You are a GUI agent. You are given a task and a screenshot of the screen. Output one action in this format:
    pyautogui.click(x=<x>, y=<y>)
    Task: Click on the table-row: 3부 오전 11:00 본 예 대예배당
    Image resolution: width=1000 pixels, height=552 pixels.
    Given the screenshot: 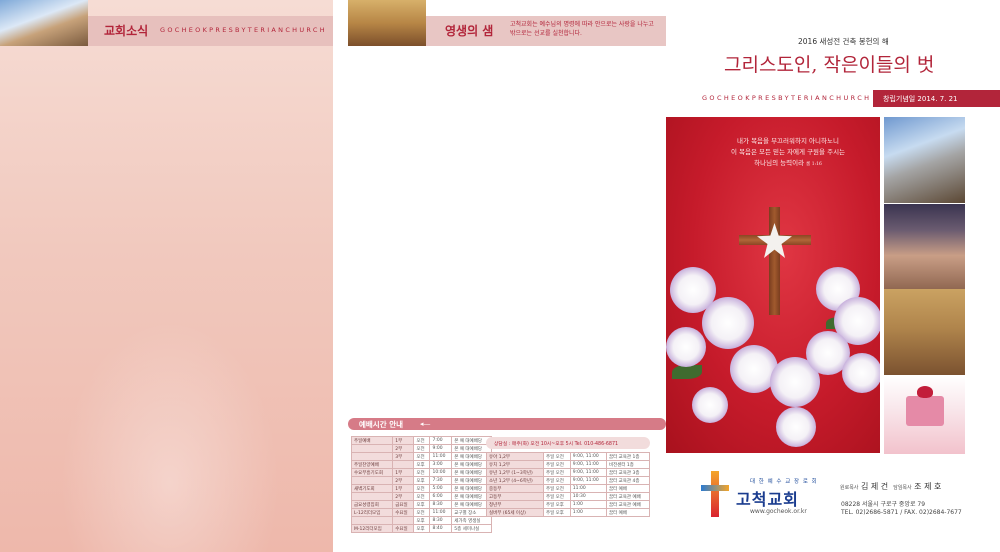 What is the action you would take?
    pyautogui.click(x=421, y=456)
    